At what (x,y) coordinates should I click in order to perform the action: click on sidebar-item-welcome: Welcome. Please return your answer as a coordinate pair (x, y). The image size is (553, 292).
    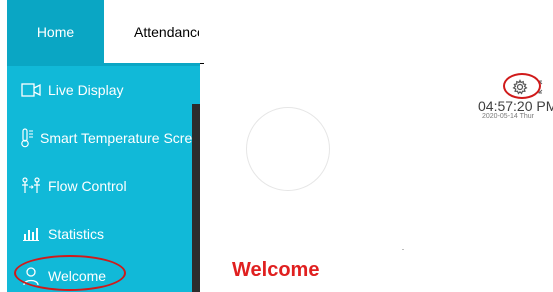
    Looking at the image, I should click on (103, 272).